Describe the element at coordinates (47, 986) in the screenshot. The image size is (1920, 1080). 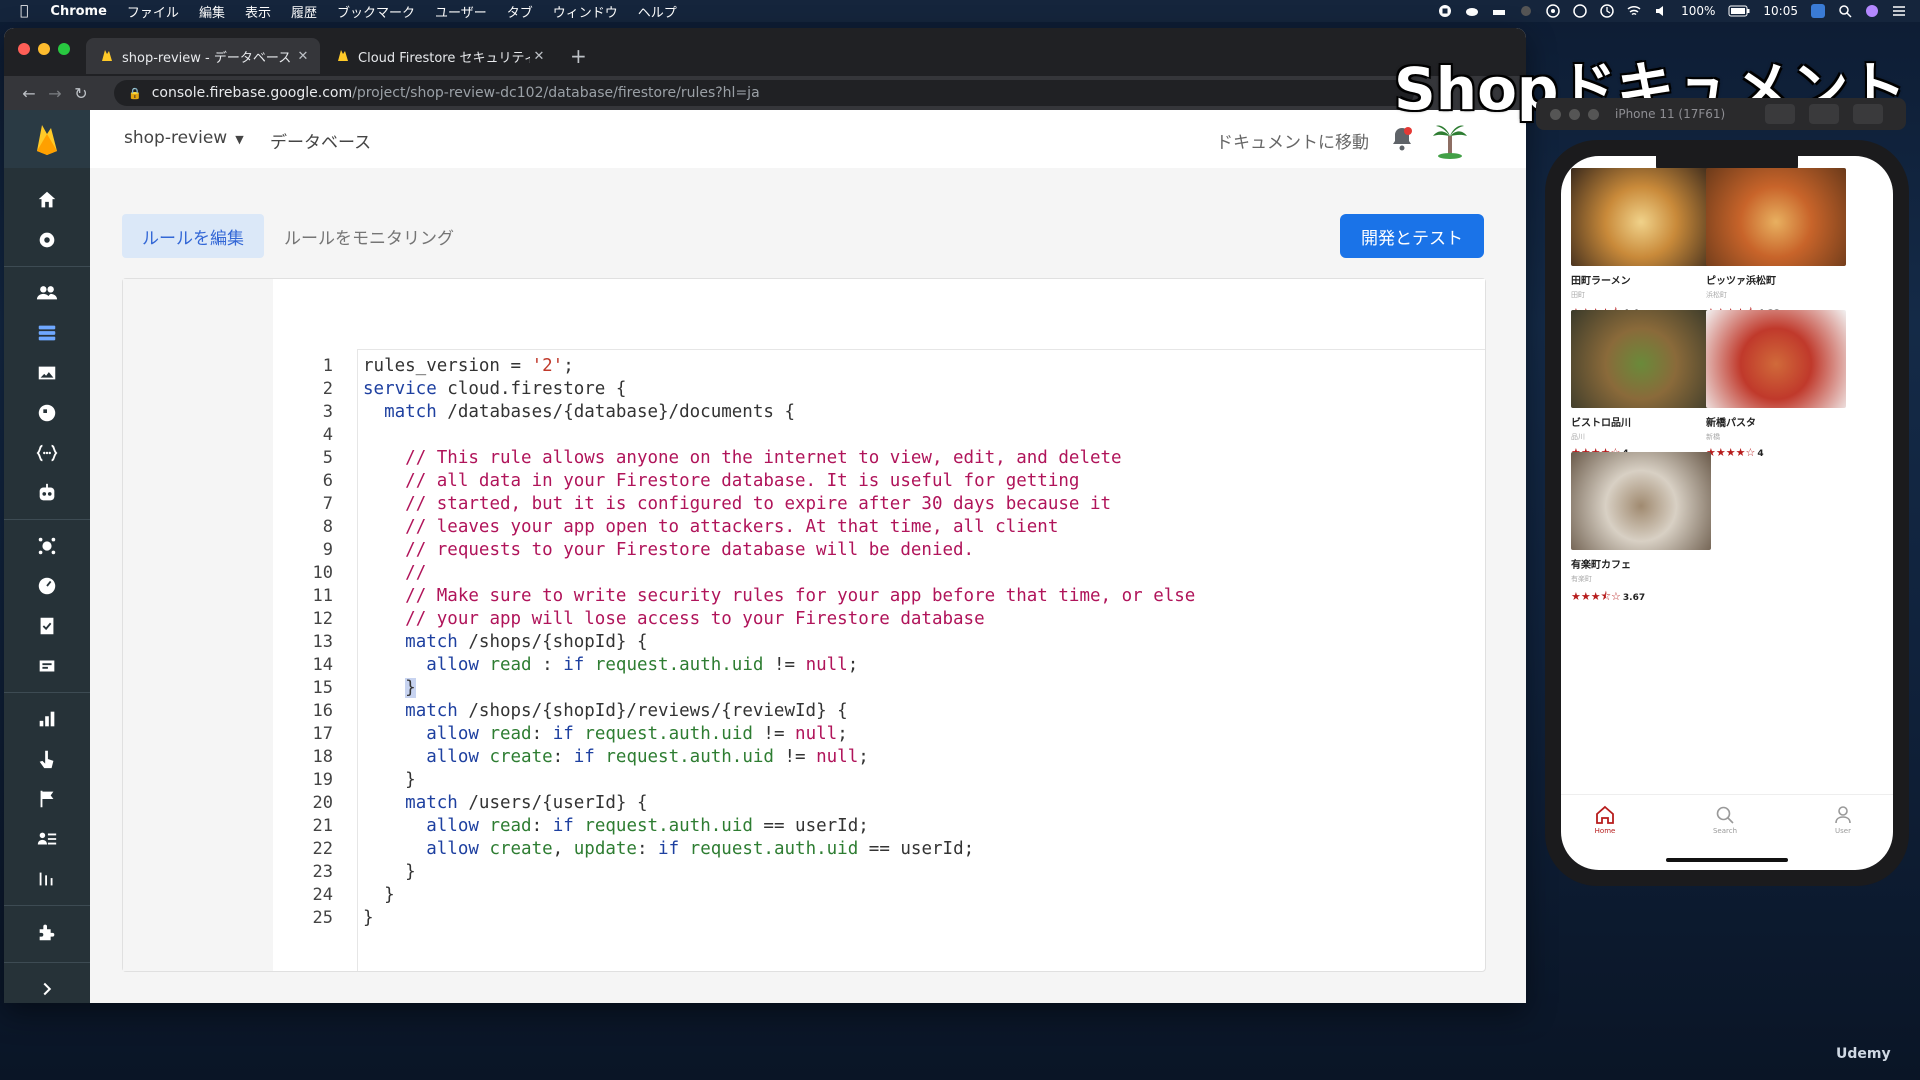
I see `expand-rail-chevron-icon` at that location.